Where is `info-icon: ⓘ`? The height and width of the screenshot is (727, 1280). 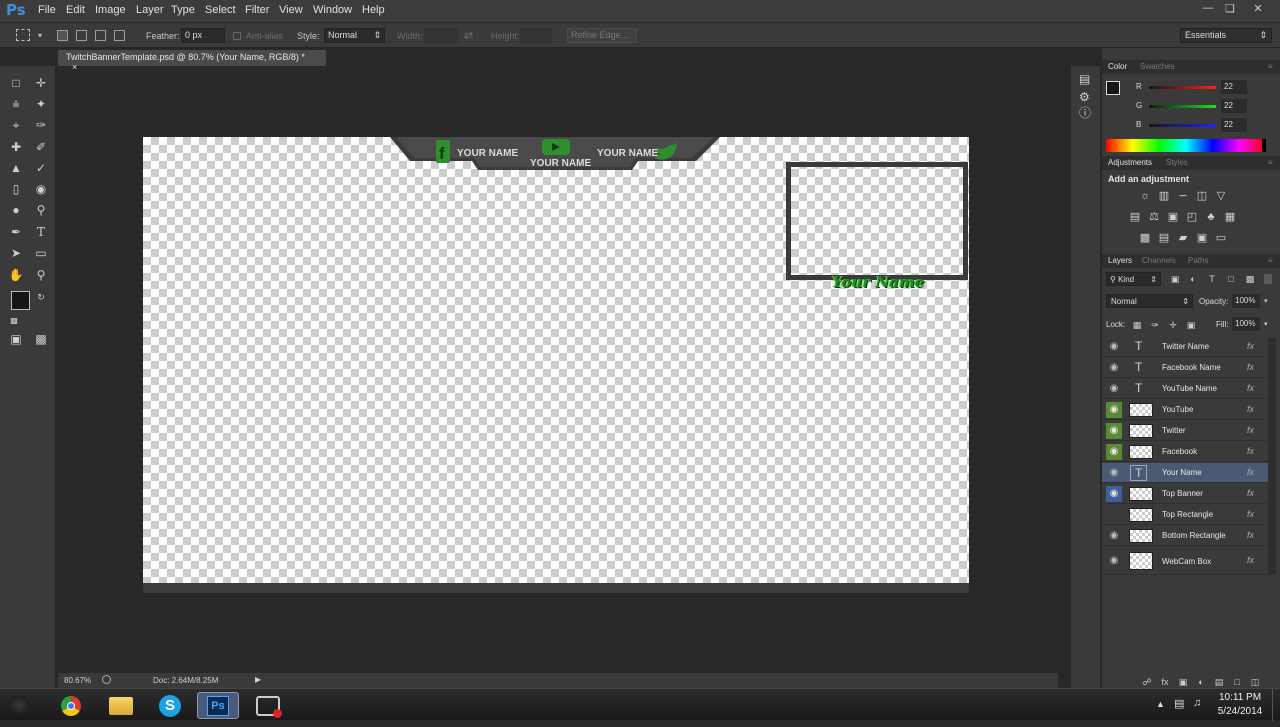 info-icon: ⓘ is located at coordinates (1085, 112).